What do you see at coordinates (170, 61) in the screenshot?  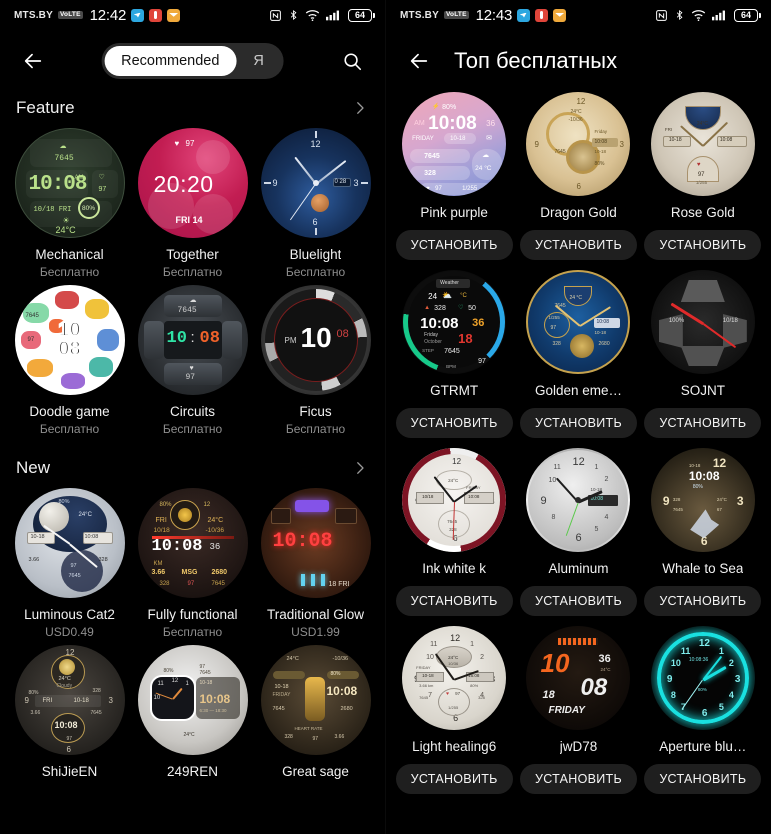 I see `segment-recommended: Recommended` at bounding box center [170, 61].